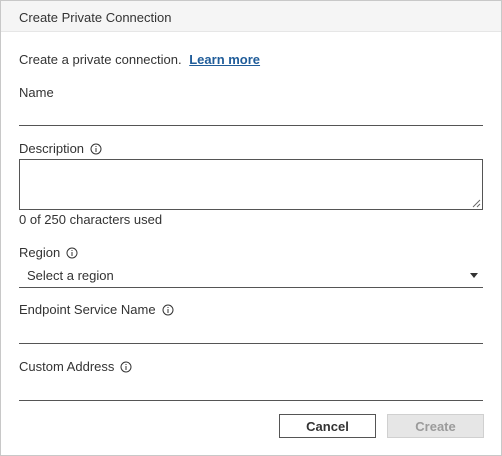  I want to click on custom-address-label-text: Custom Address, so click(67, 366).